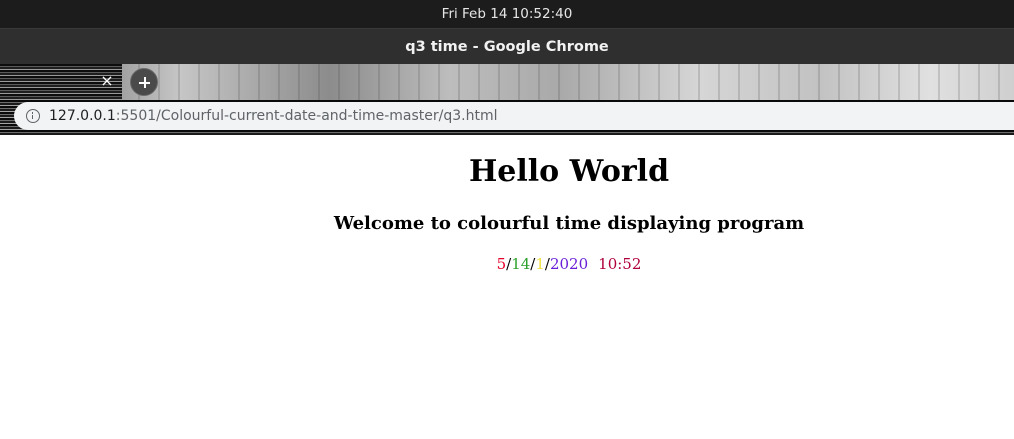 The height and width of the screenshot is (439, 1014). What do you see at coordinates (620, 264) in the screenshot?
I see `time-value: 10:52` at bounding box center [620, 264].